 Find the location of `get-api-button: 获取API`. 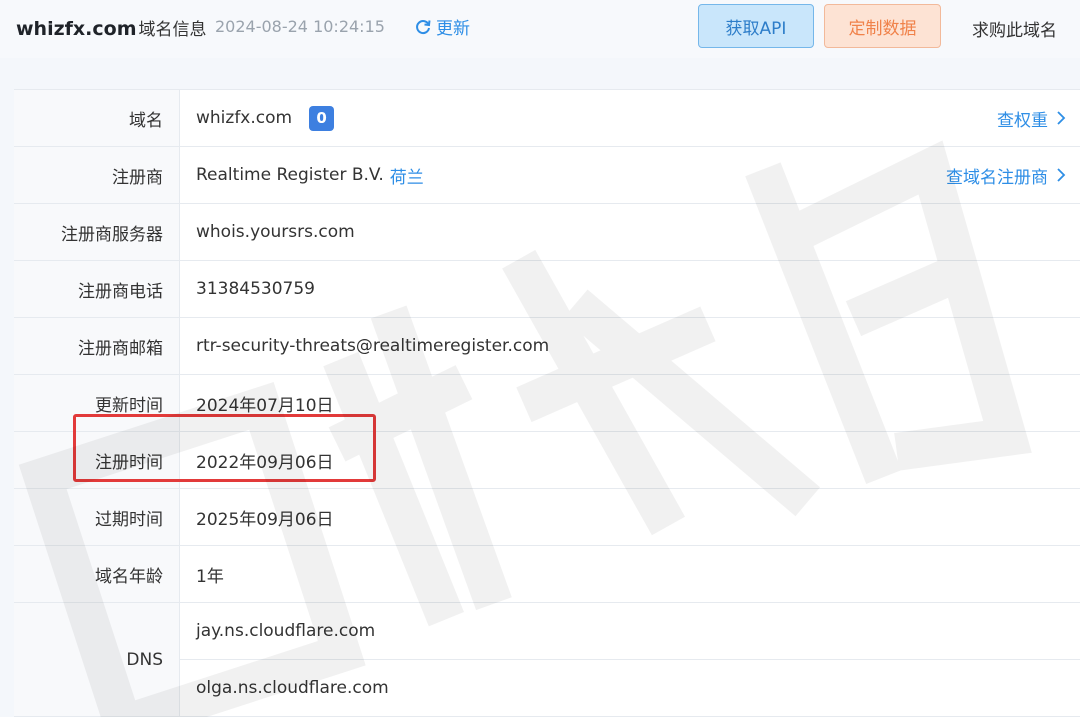

get-api-button: 获取API is located at coordinates (756, 26).